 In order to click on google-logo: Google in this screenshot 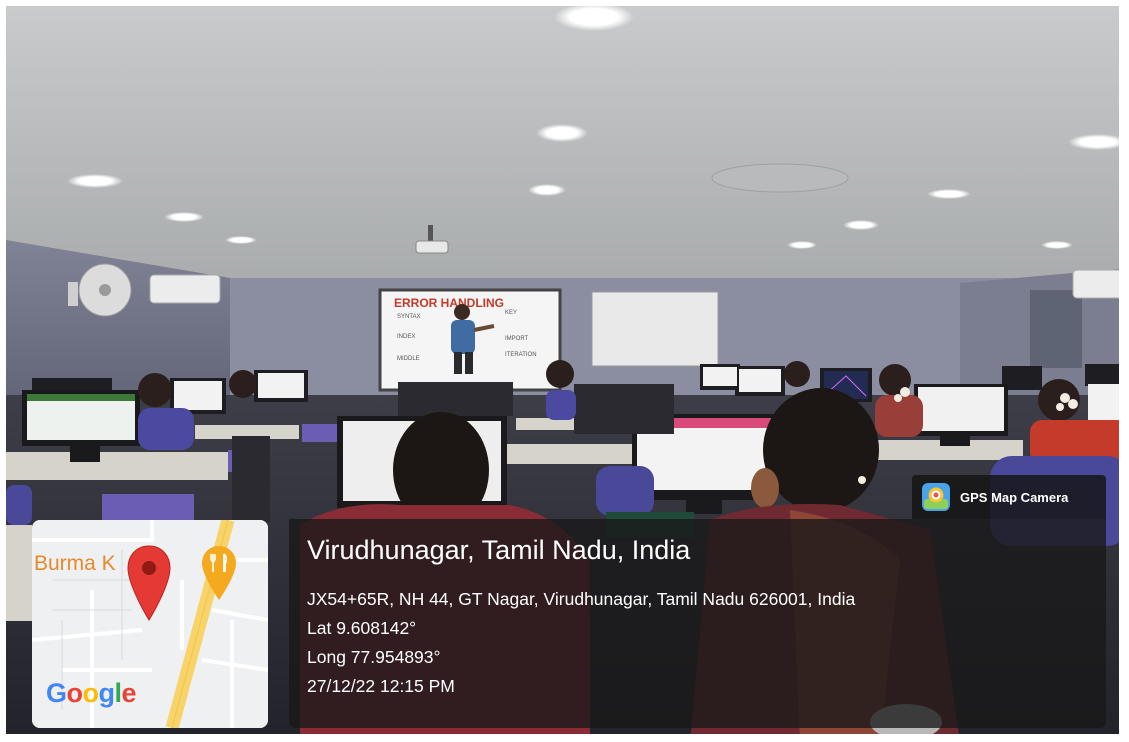, I will do `click(91, 693)`.